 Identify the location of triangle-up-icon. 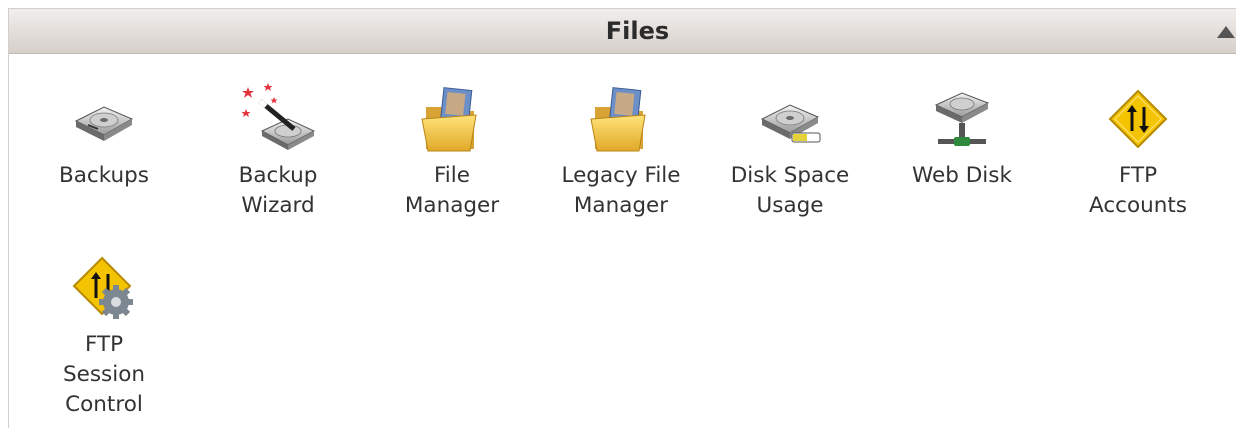
(1226, 32).